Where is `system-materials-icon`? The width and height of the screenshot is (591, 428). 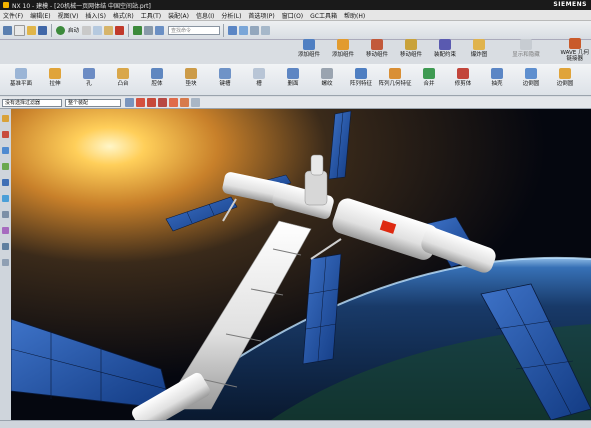
system-materials-icon is located at coordinates (5, 230).